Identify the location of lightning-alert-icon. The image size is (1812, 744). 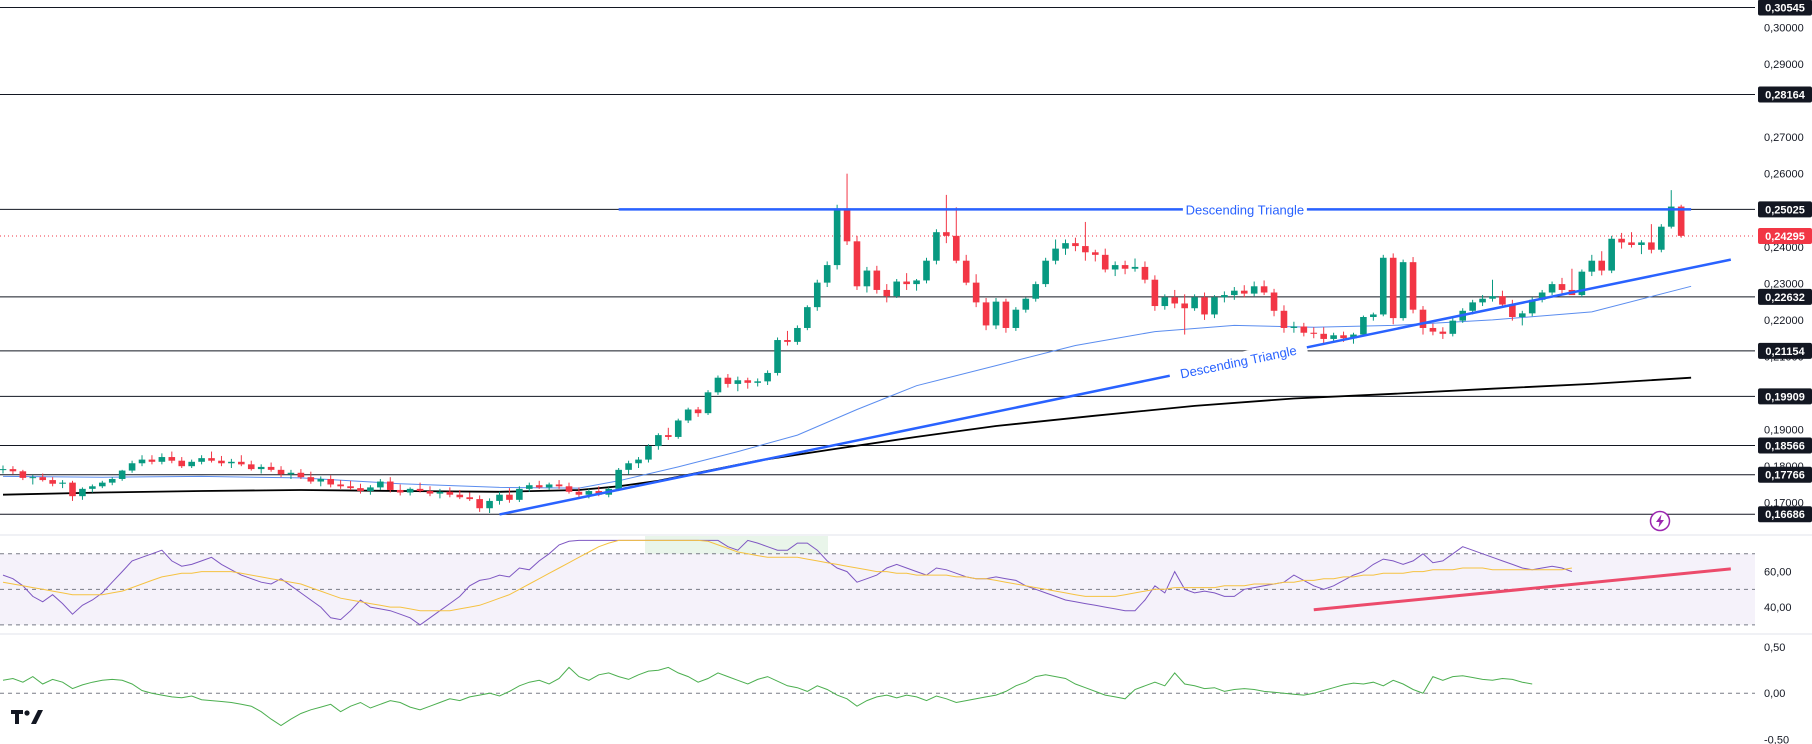
(1660, 521).